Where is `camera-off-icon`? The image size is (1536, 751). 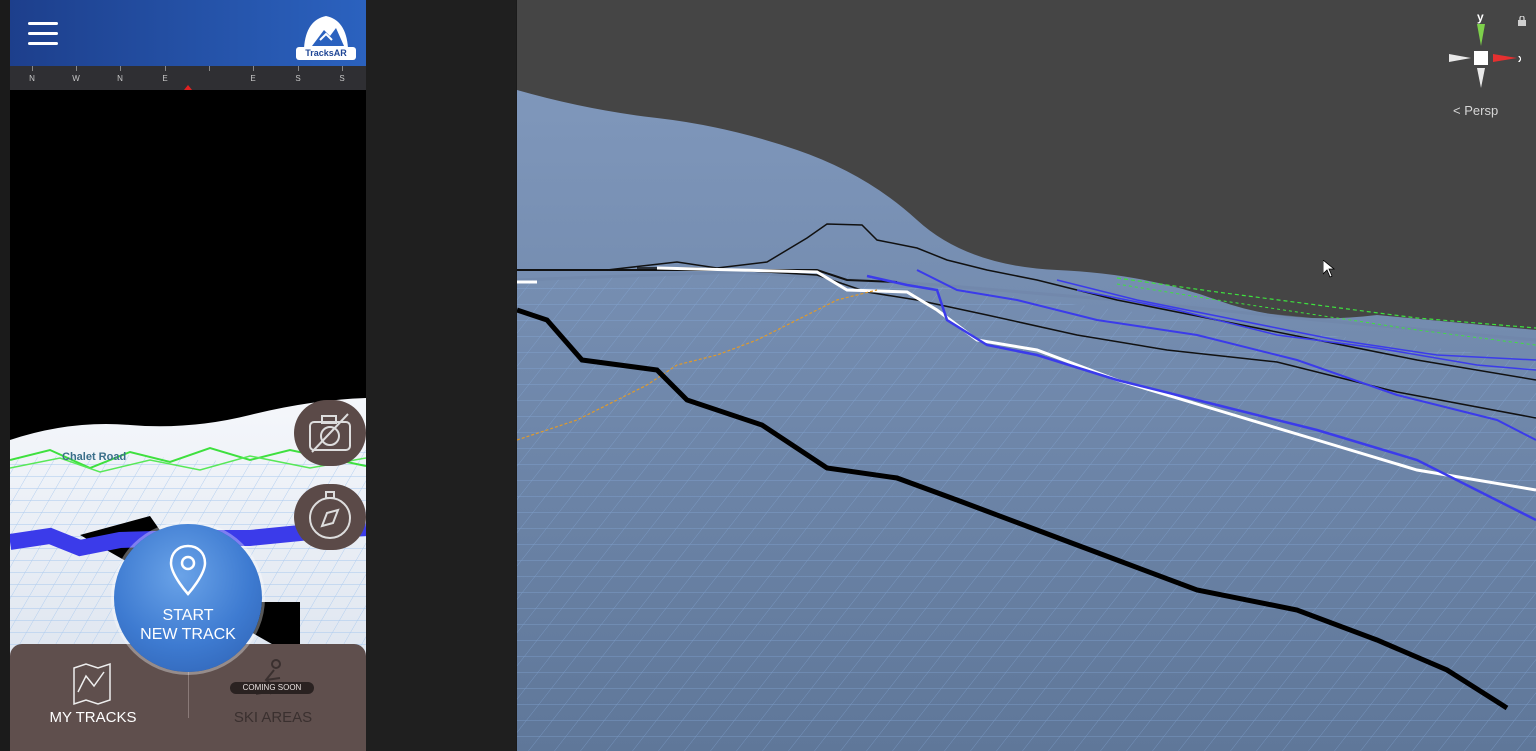
camera-off-icon is located at coordinates (330, 433).